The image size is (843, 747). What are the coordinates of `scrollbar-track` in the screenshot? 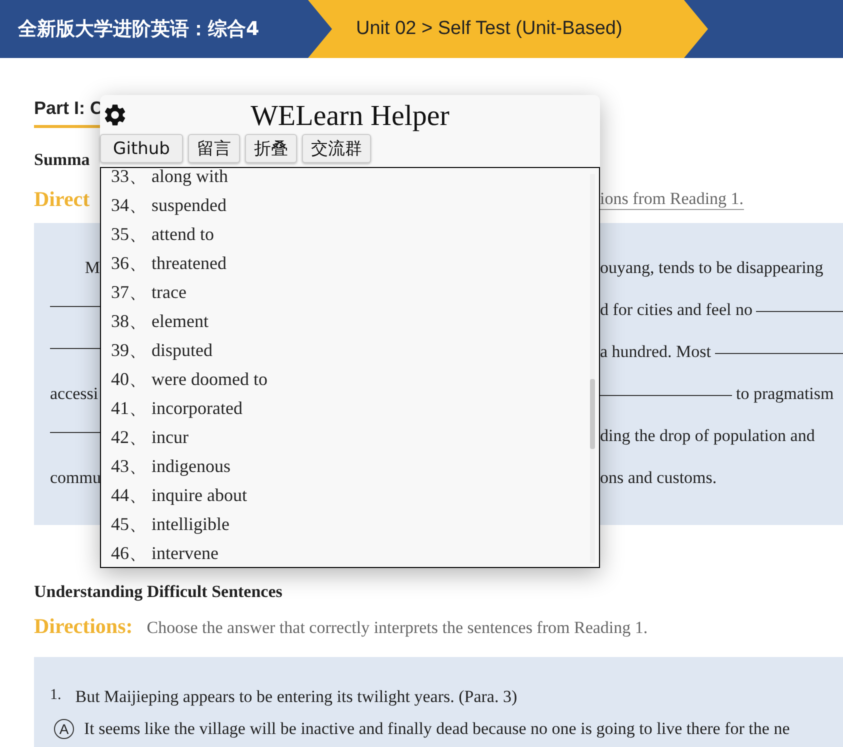 It's located at (592, 368).